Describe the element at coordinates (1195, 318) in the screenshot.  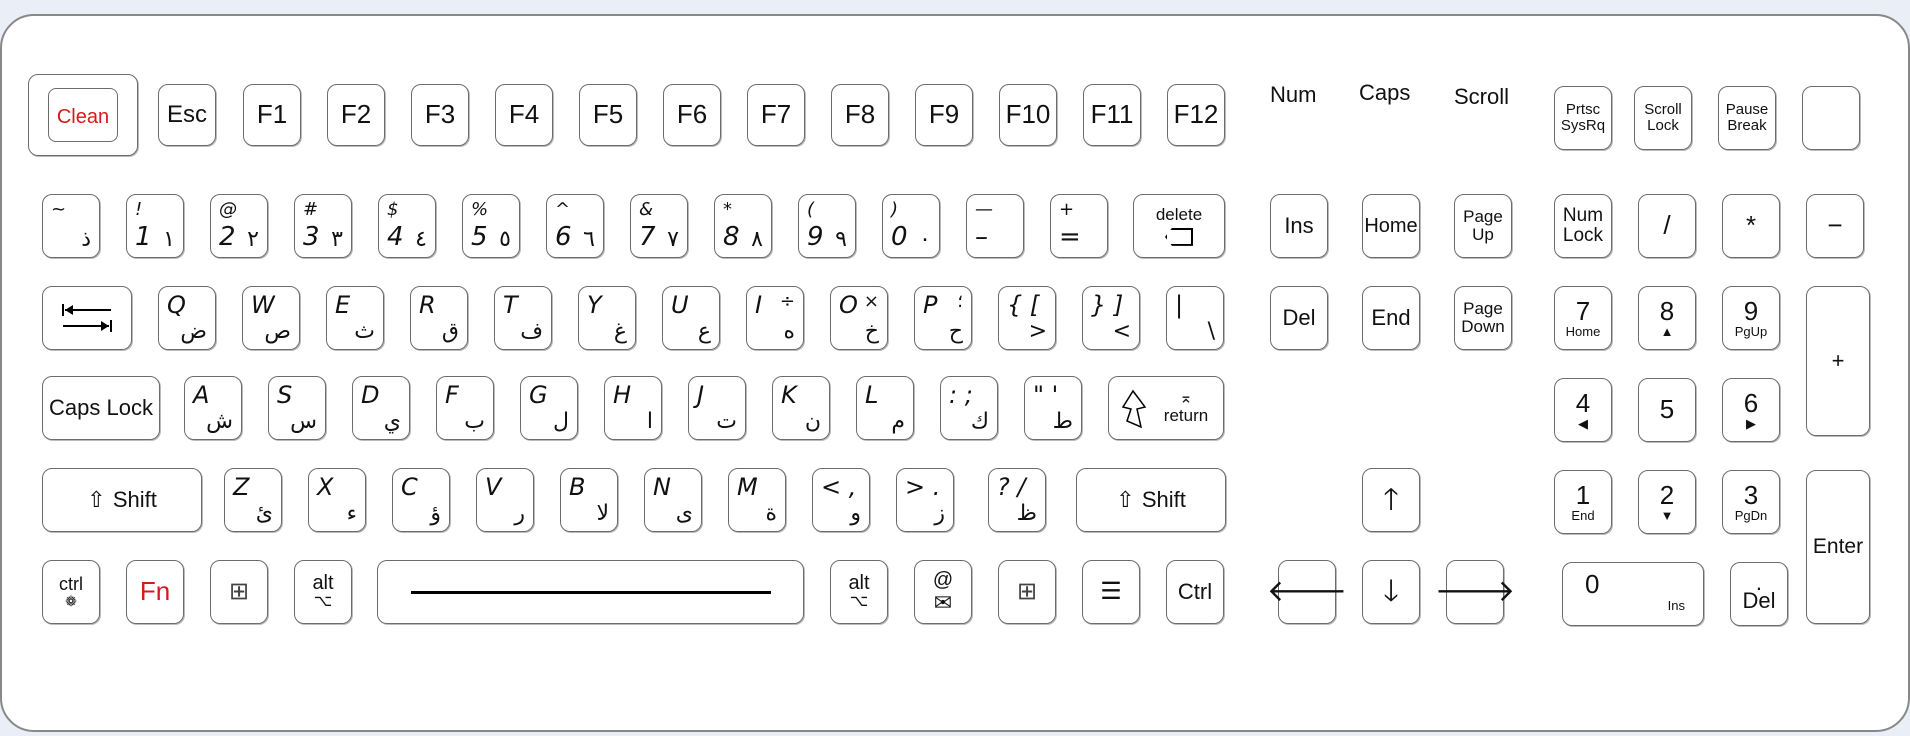
I see `letter-key: | \` at that location.